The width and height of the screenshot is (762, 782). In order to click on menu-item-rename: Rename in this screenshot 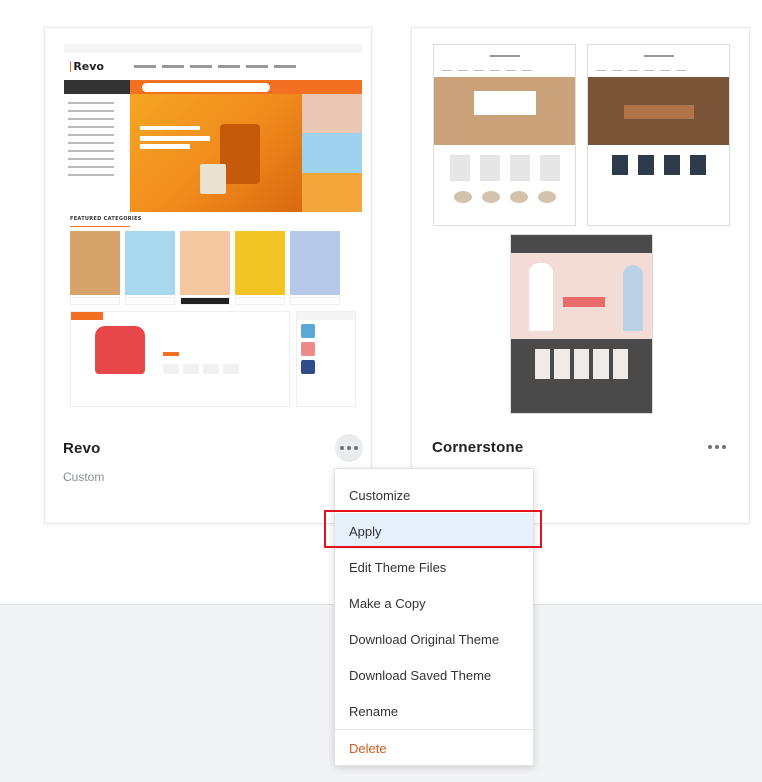, I will do `click(434, 711)`.